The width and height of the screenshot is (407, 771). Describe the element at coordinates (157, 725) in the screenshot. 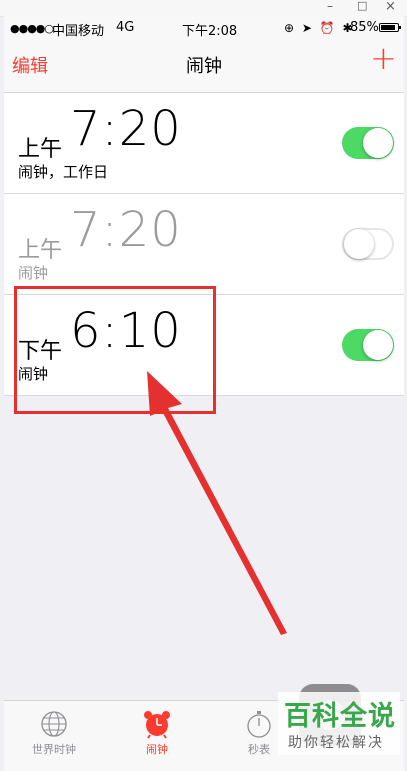

I see `alarm-clock-icon` at that location.